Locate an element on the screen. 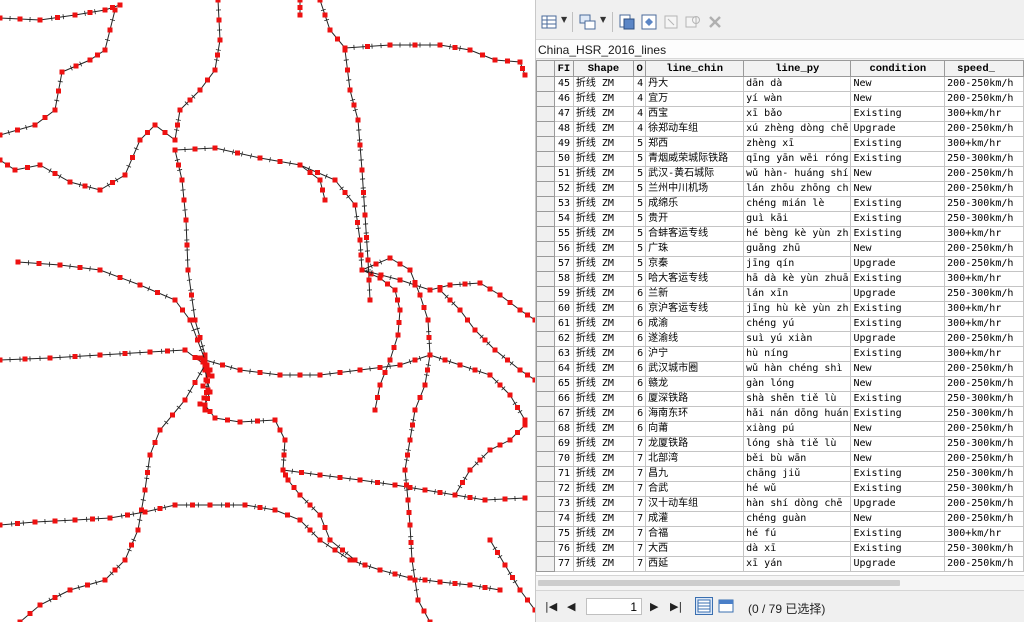  previous-record-icon: ◀ is located at coordinates (571, 607).